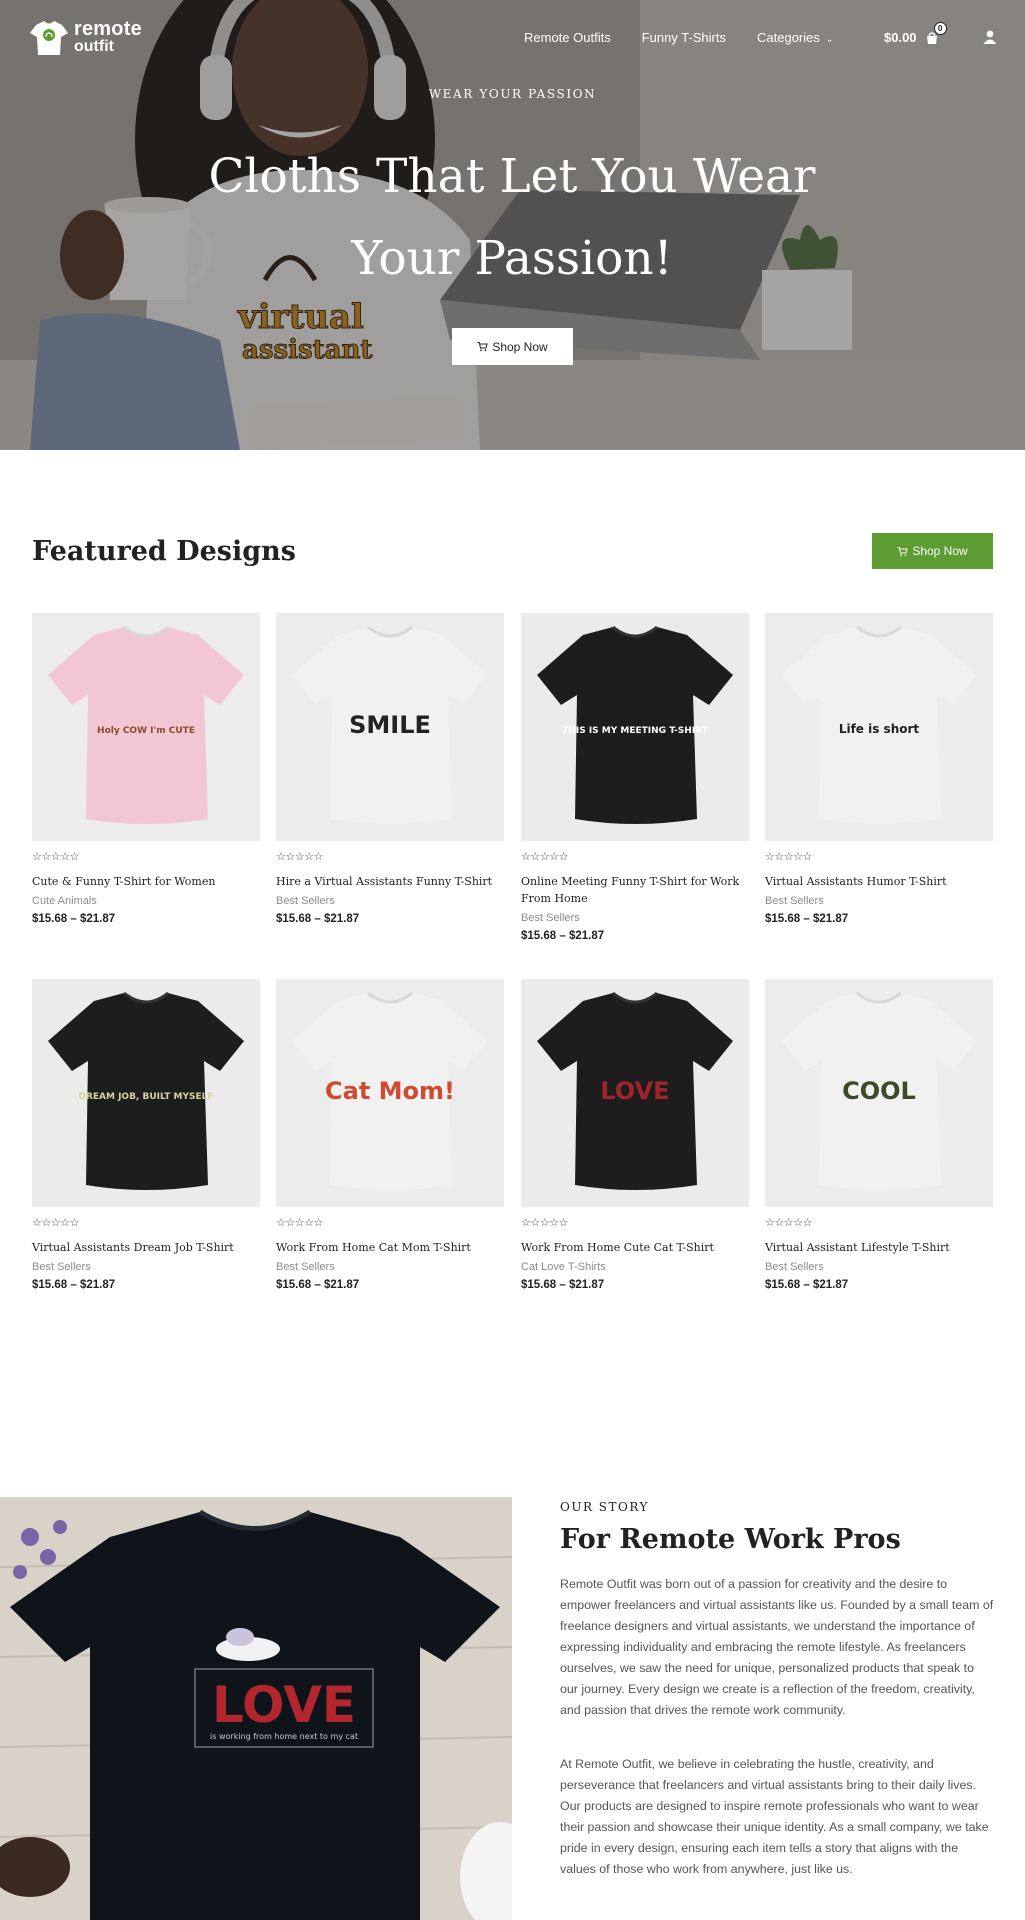 The image size is (1025, 1920). I want to click on product-name: Virtual Assistants Humor T-Shirt, so click(879, 881).